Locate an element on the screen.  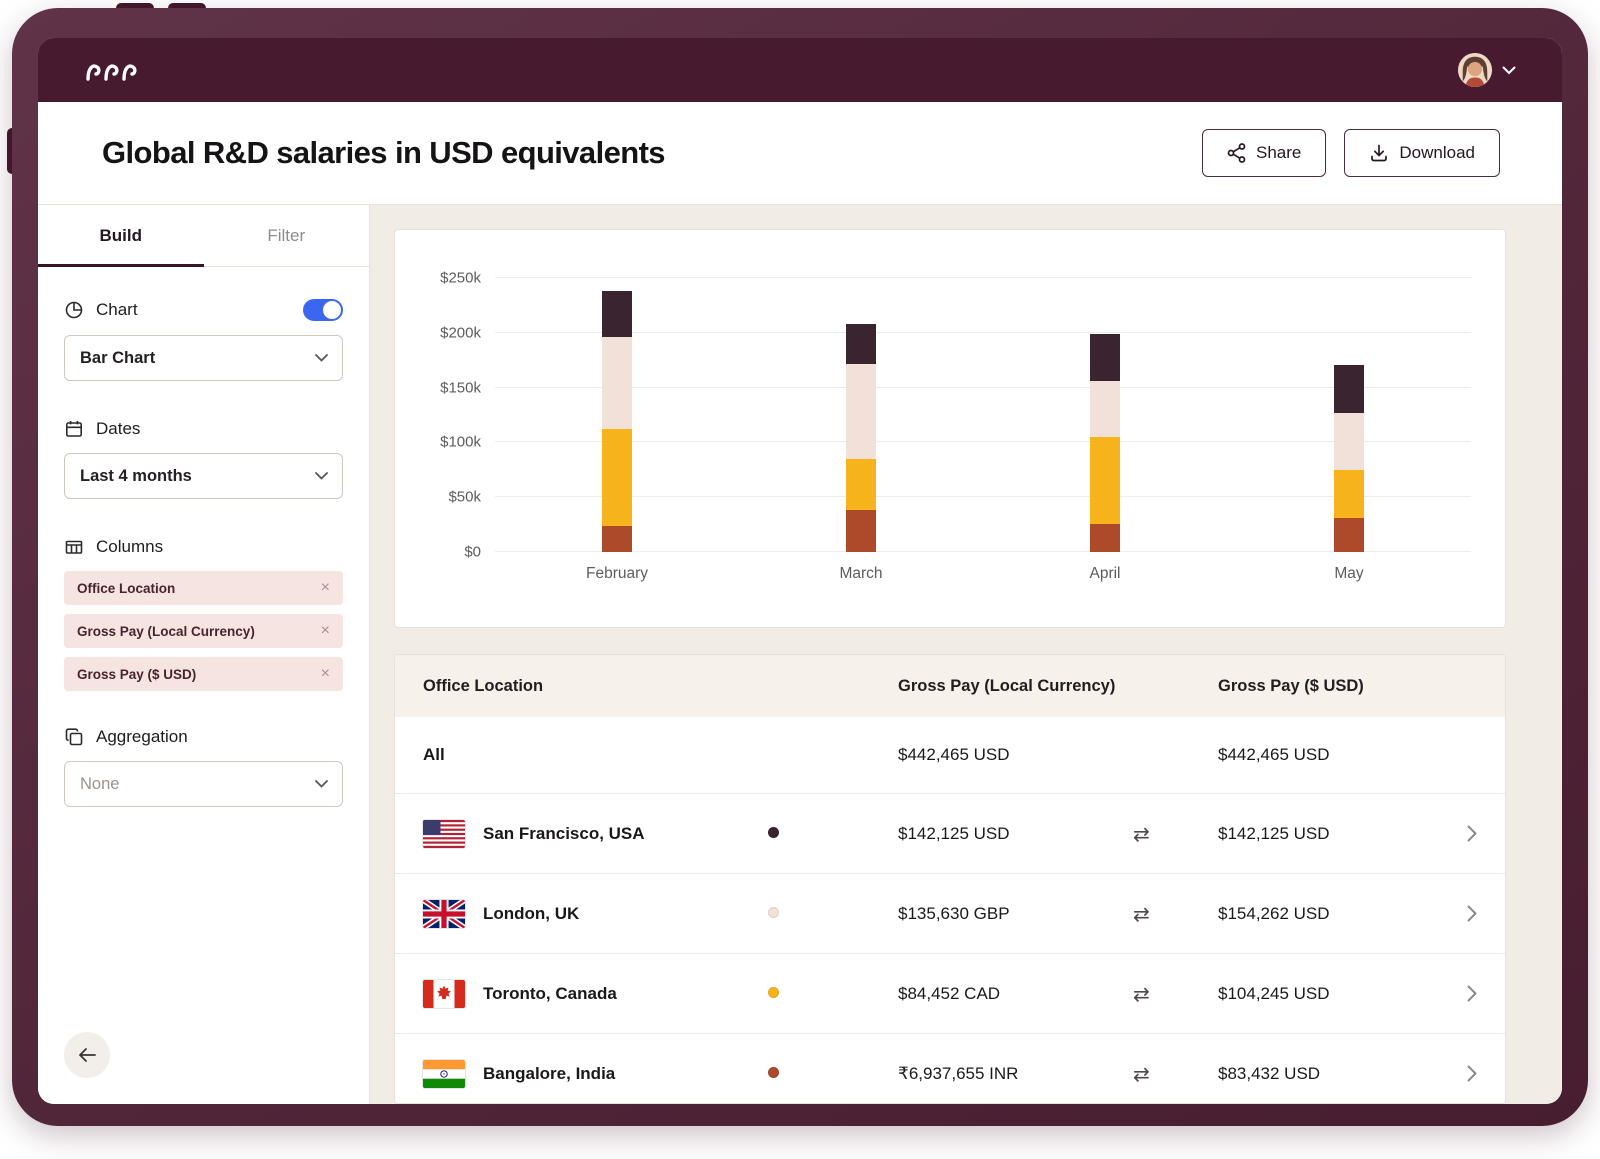
stacked-bar-april is located at coordinates (1105, 415).